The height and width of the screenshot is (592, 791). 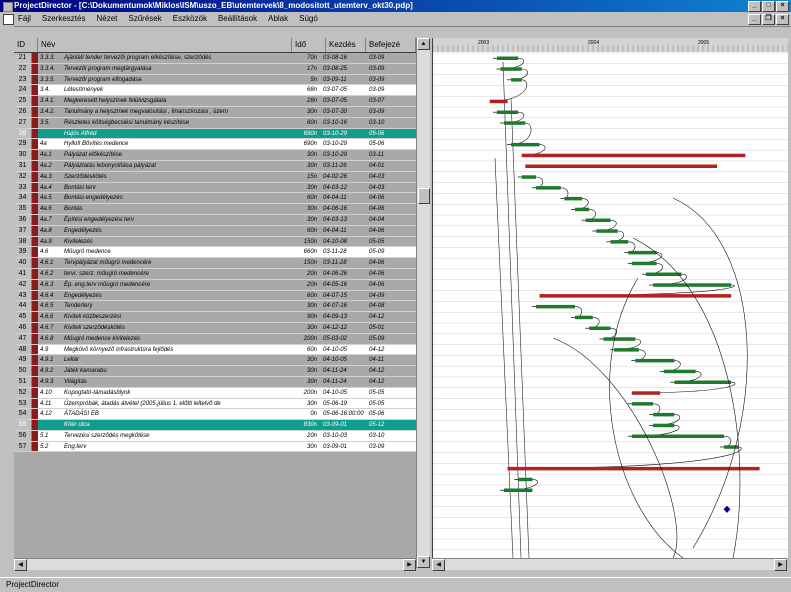 I want to click on row-number: 57, so click(x=23, y=446).